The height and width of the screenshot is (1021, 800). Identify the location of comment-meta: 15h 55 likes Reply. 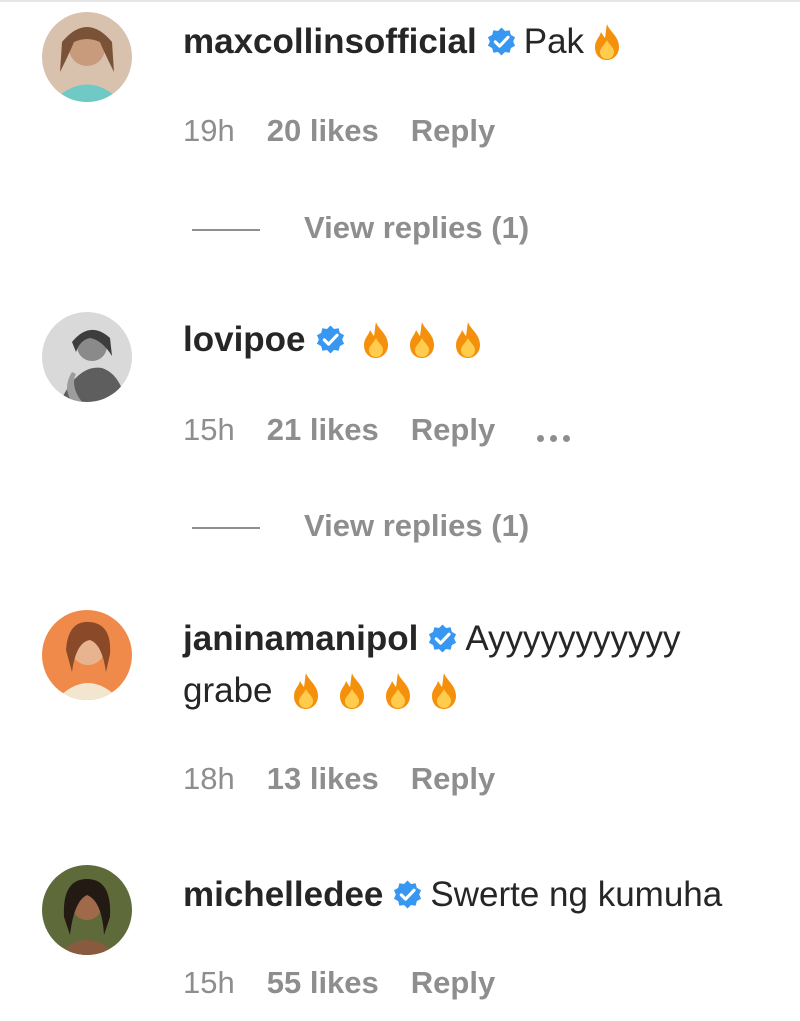
(355, 983).